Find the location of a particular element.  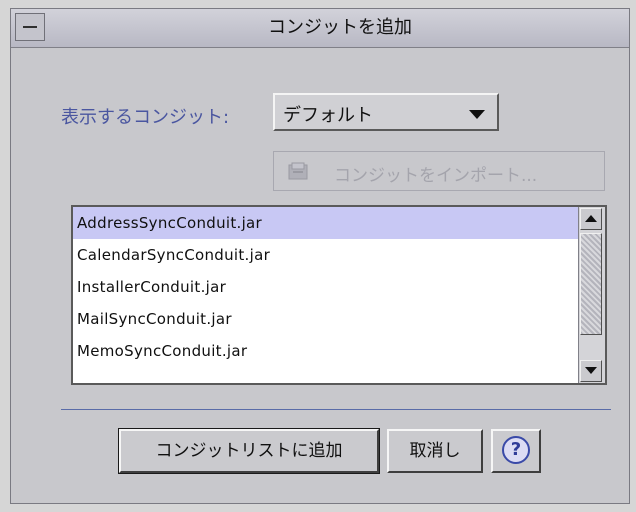

help-icon: ? is located at coordinates (516, 450).